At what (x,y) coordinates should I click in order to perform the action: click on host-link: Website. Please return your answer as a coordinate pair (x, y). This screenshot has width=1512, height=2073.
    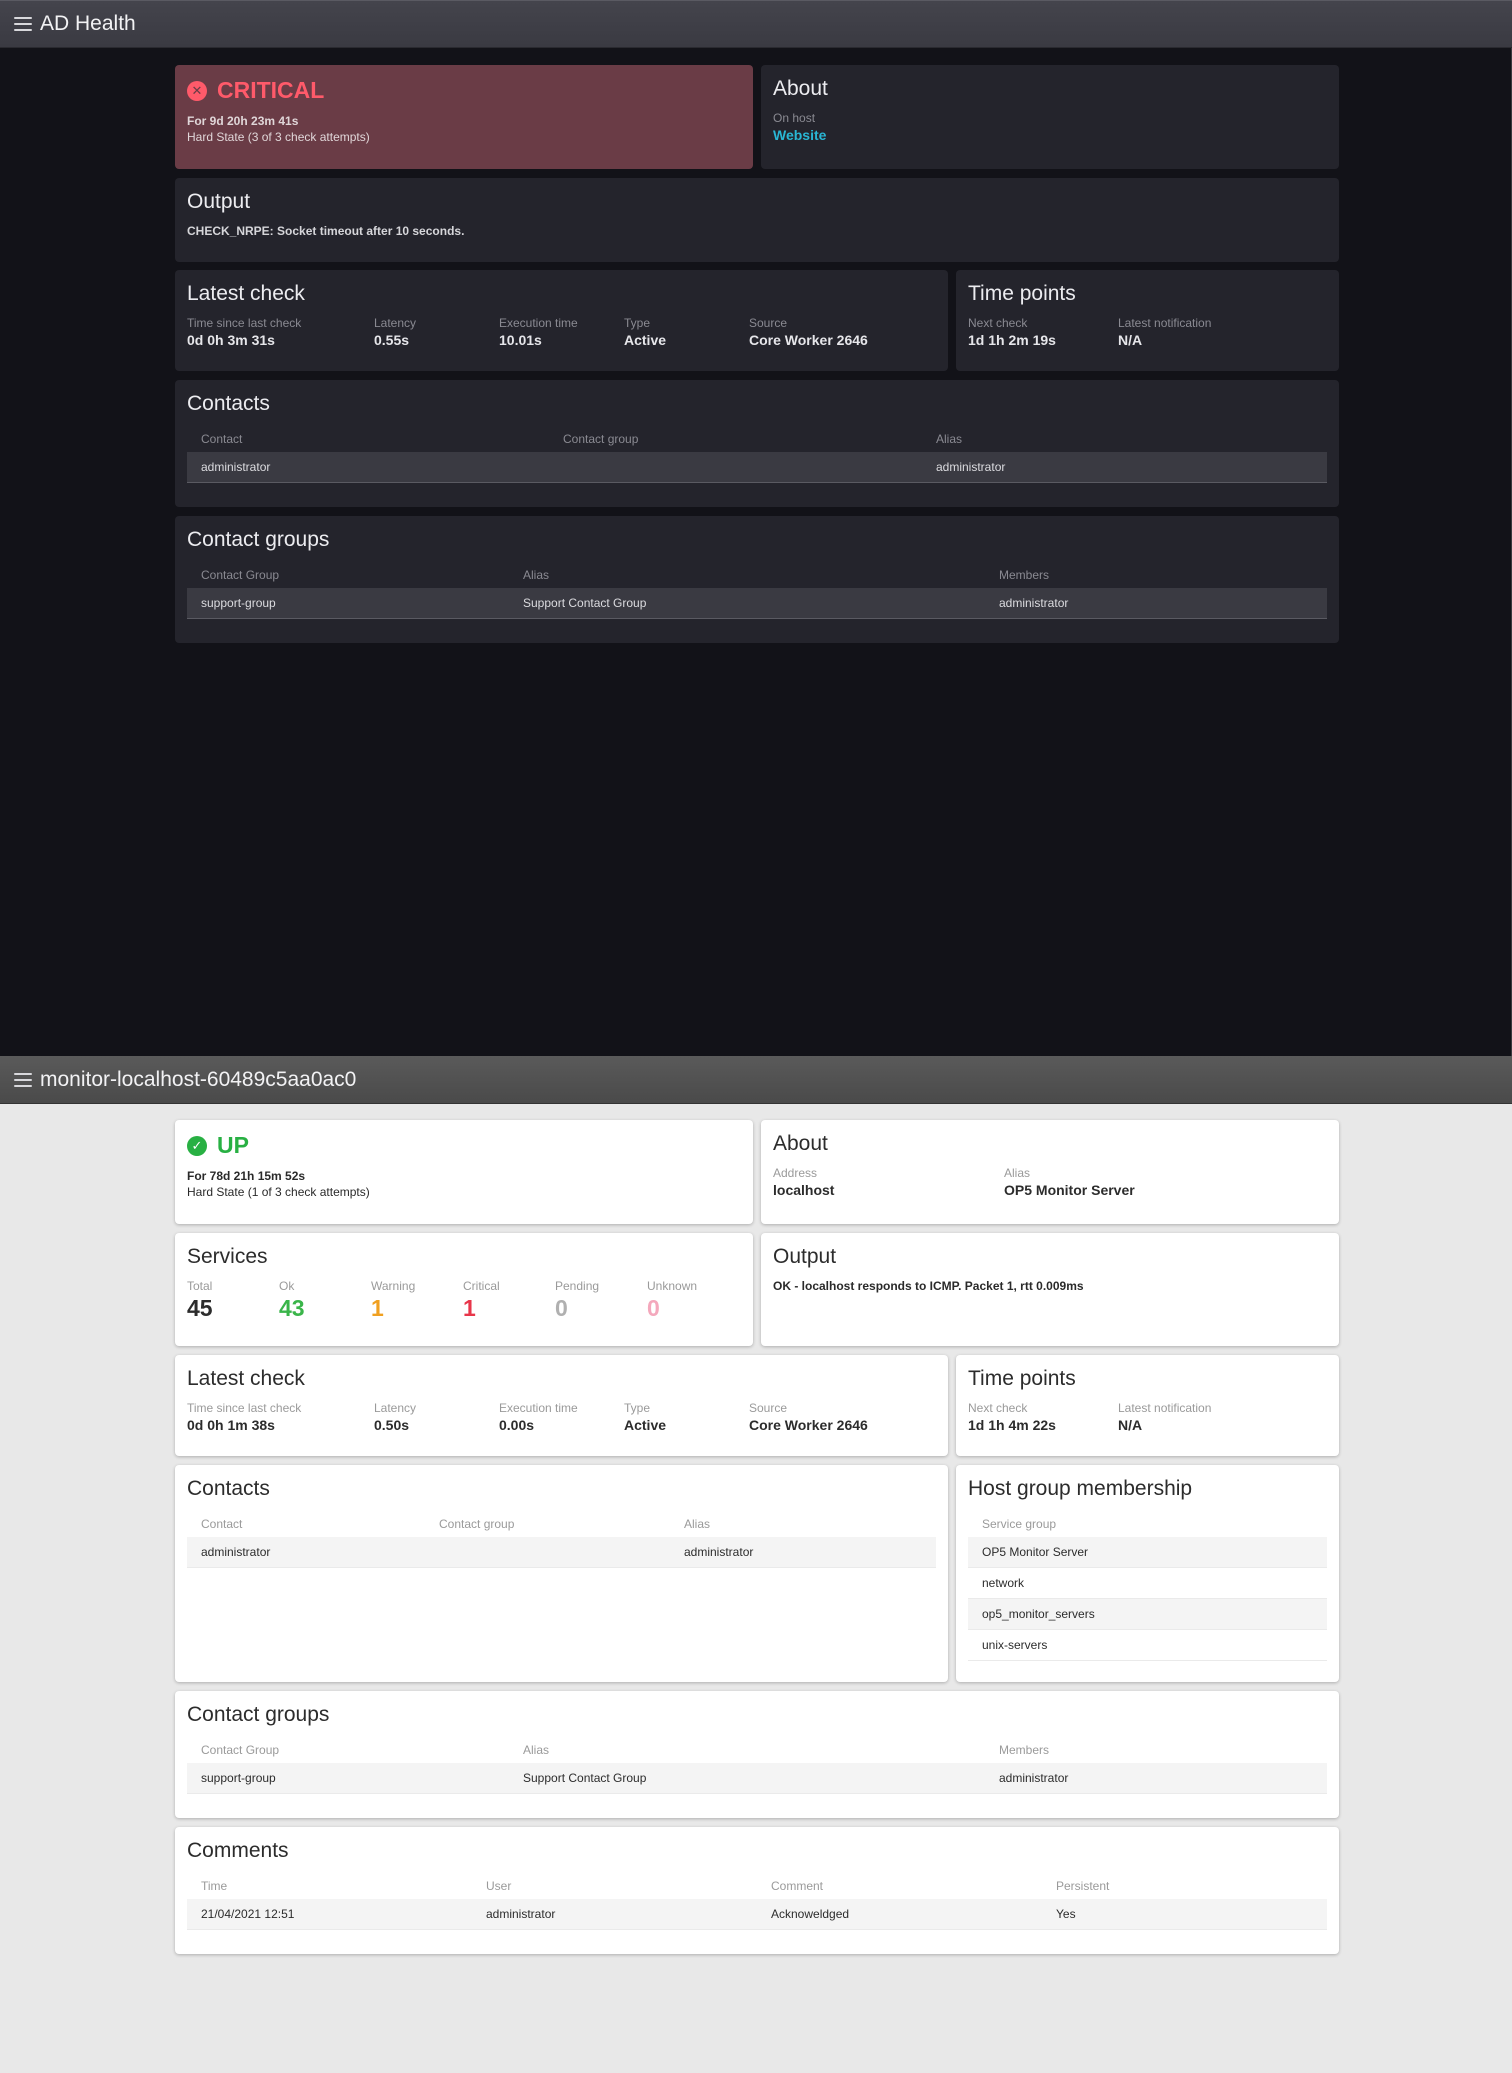
    Looking at the image, I should click on (799, 135).